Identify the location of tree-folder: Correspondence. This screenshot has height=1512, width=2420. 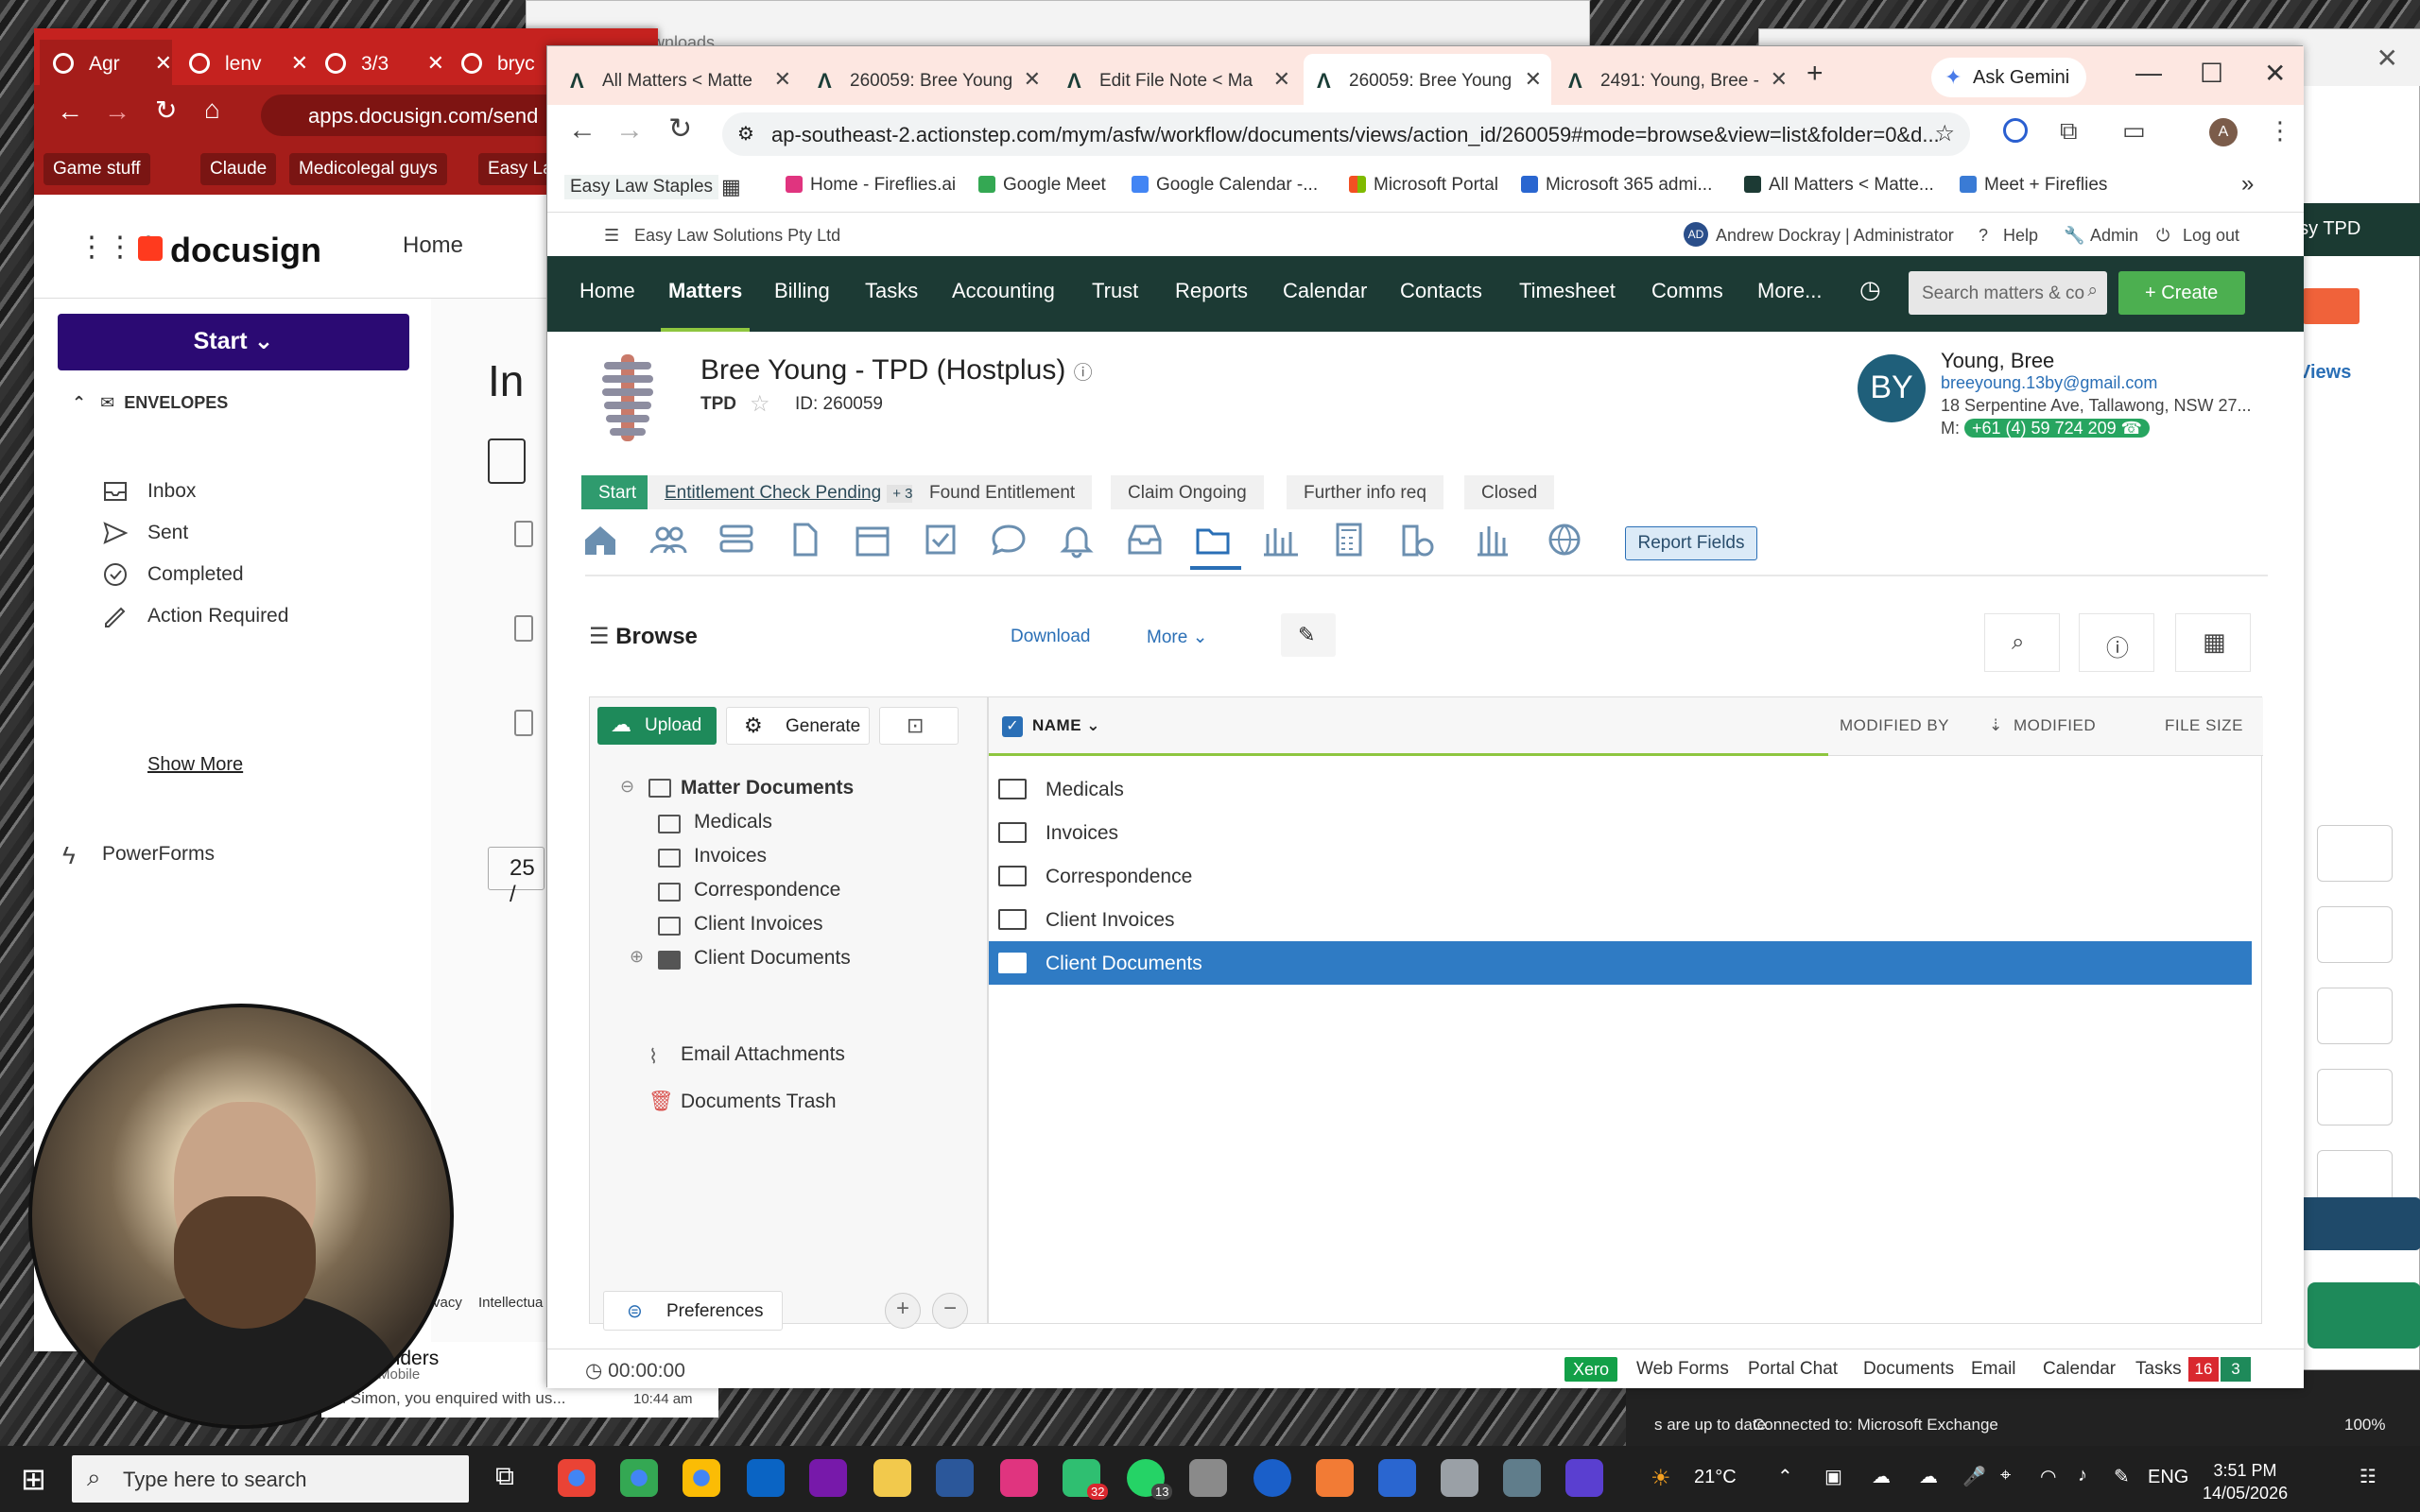
(767, 890).